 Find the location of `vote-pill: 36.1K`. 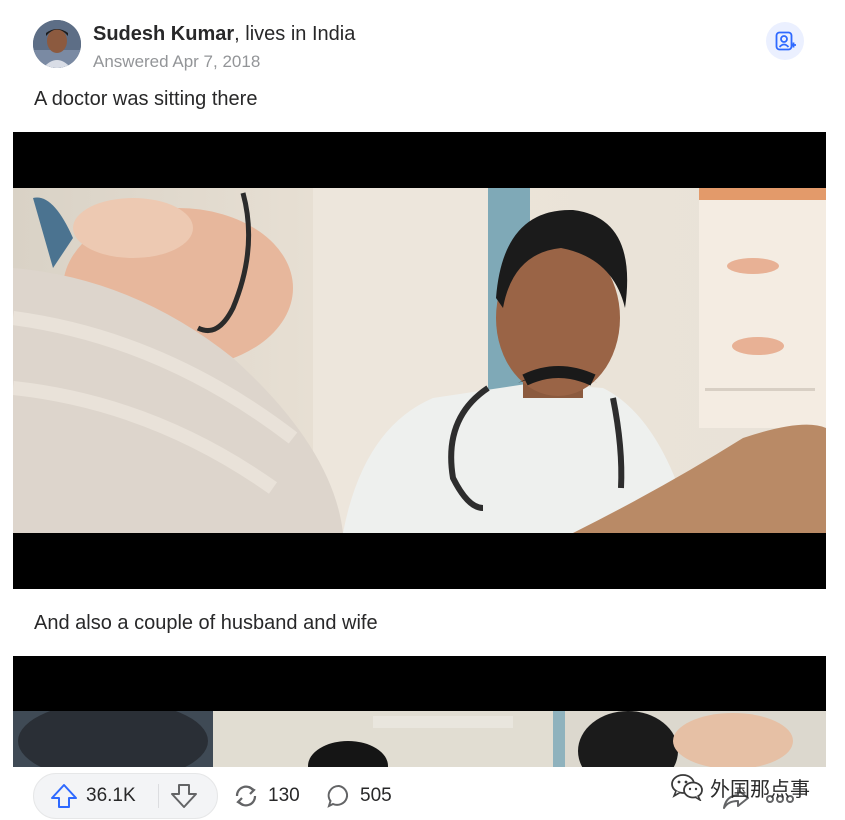

vote-pill: 36.1K is located at coordinates (125, 796).